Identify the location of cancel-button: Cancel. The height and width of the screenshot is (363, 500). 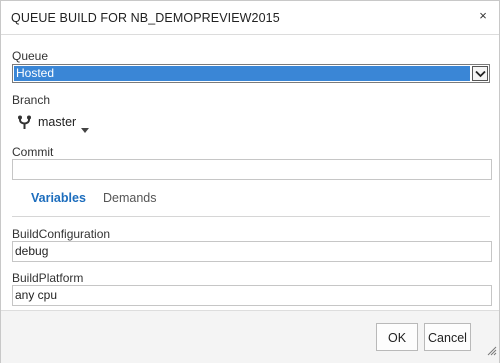
(447, 337).